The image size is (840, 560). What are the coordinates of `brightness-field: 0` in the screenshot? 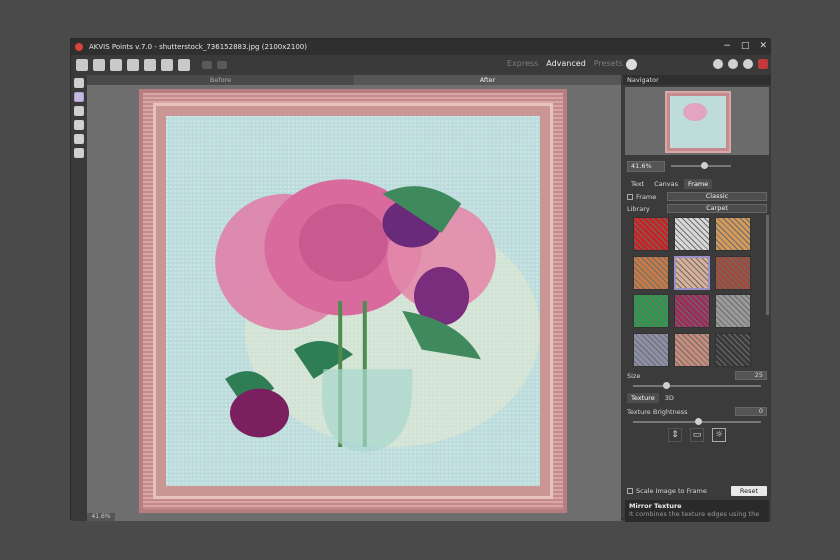 It's located at (751, 411).